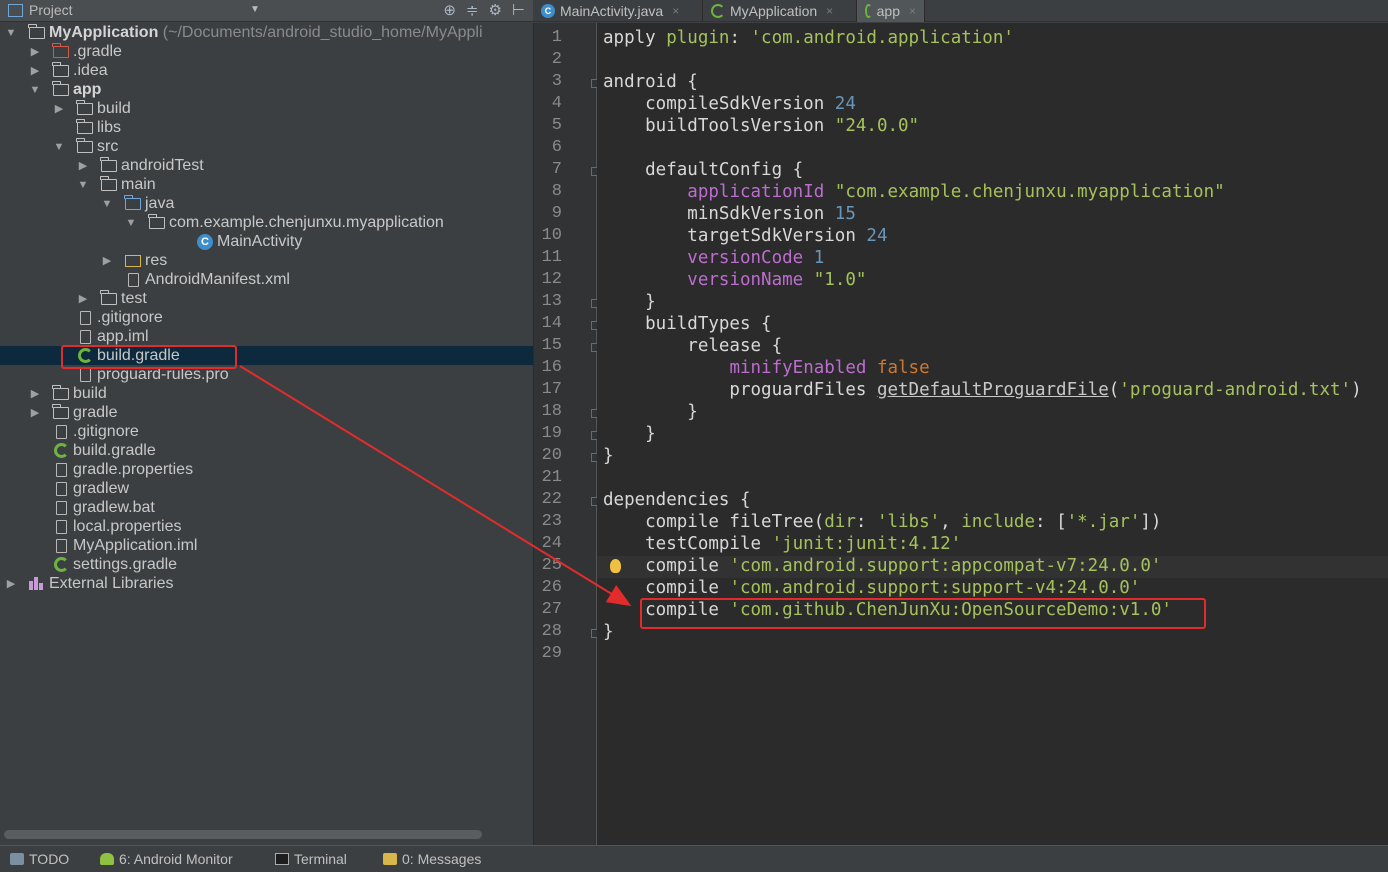 The image size is (1388, 872). What do you see at coordinates (266, 260) in the screenshot?
I see `tree-item: ▶ res` at bounding box center [266, 260].